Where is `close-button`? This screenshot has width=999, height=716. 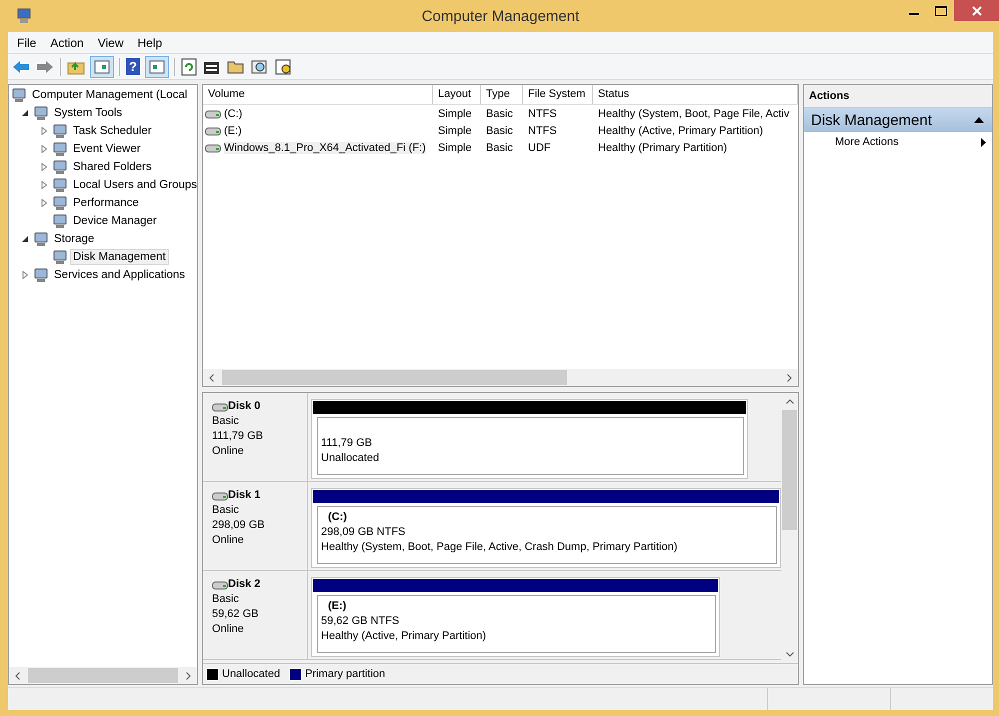
close-button is located at coordinates (976, 10).